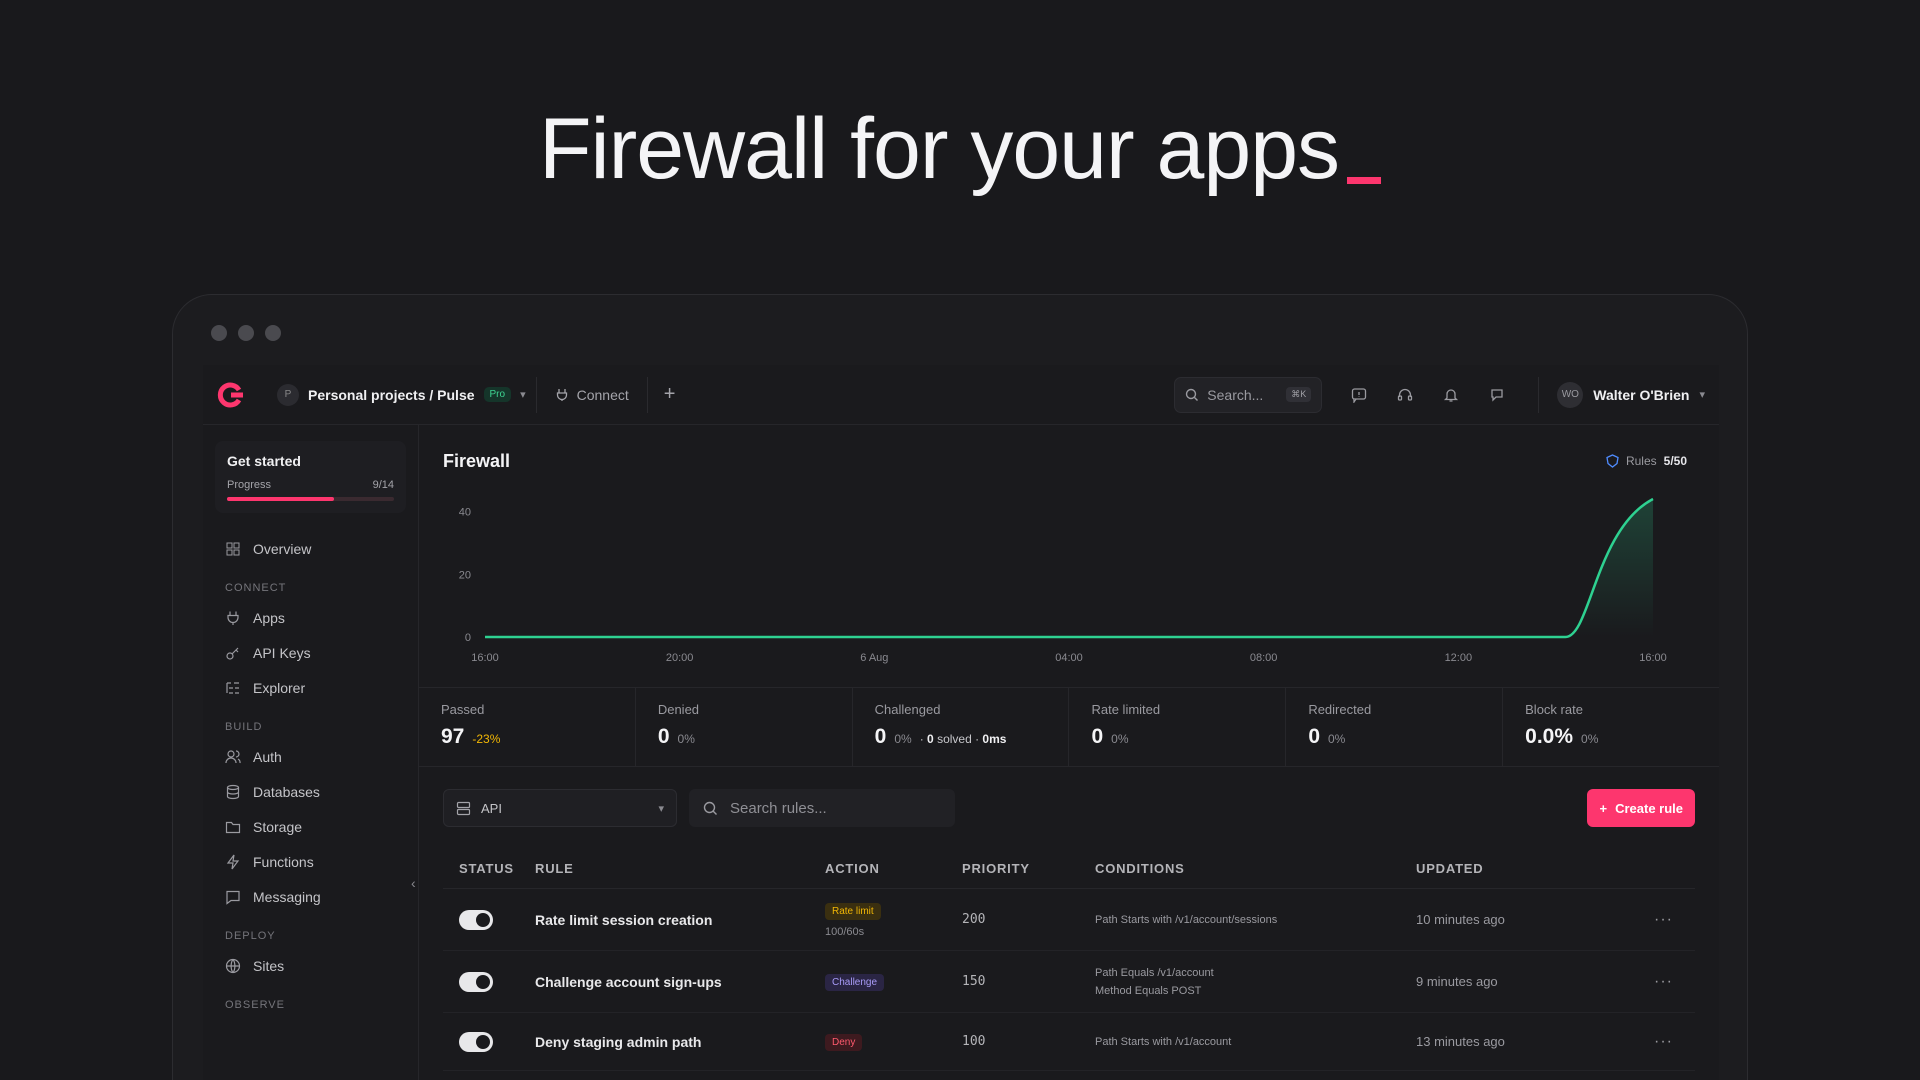 This screenshot has width=1920, height=1080. I want to click on x-tick-label: 08:00, so click(1264, 658).